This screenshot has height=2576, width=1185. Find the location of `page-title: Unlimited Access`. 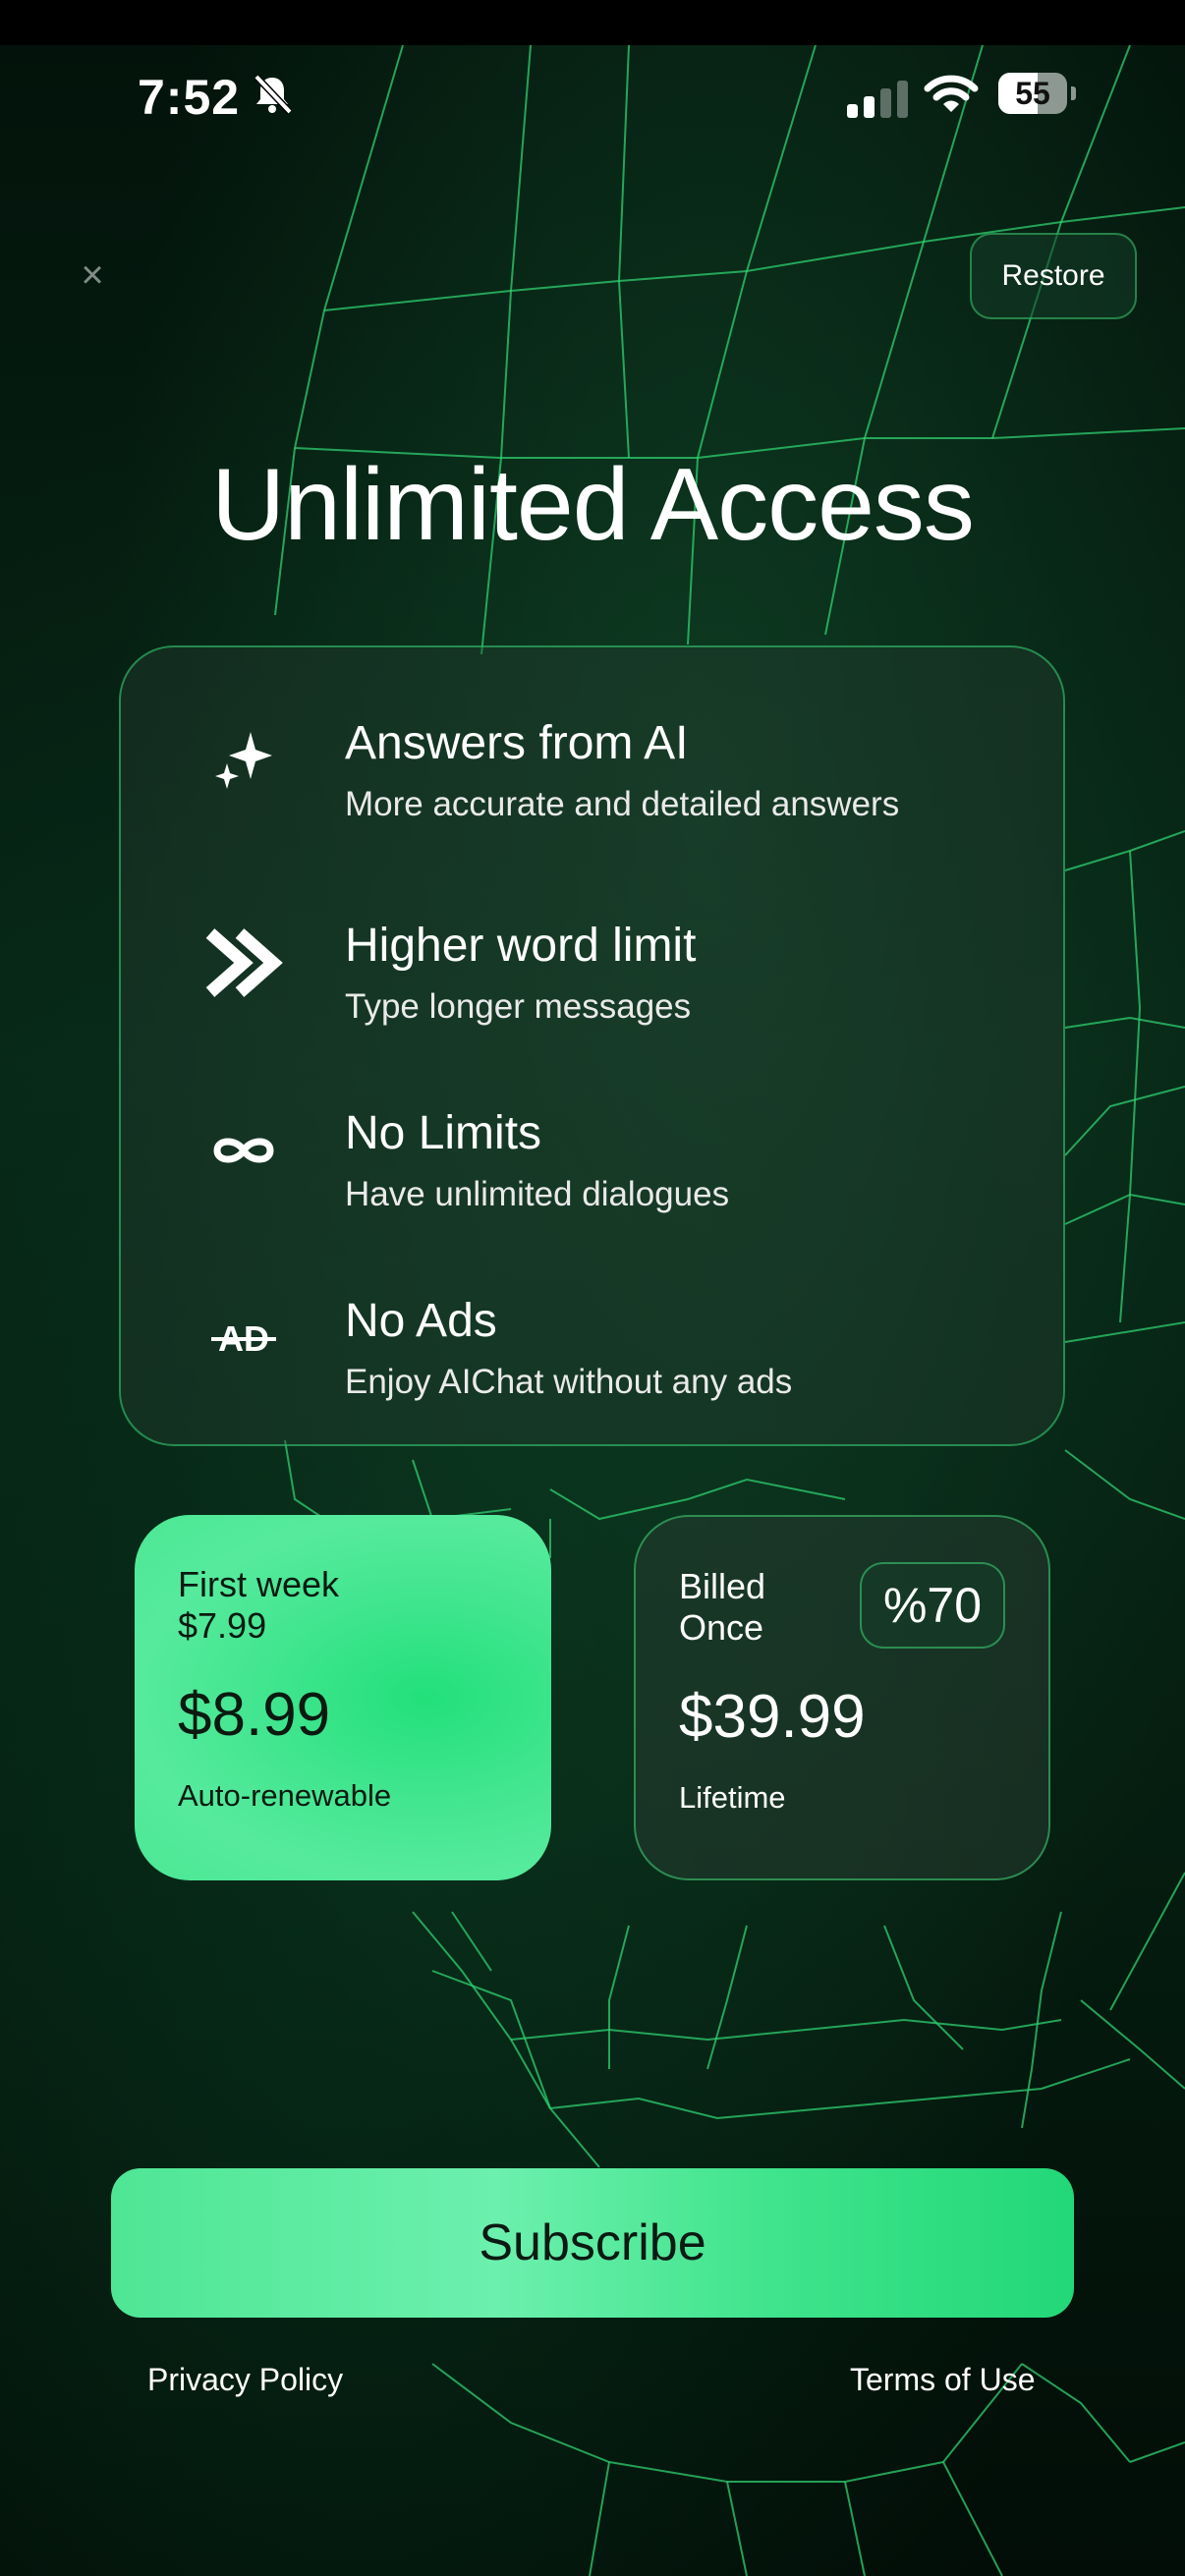

page-title: Unlimited Access is located at coordinates (593, 505).